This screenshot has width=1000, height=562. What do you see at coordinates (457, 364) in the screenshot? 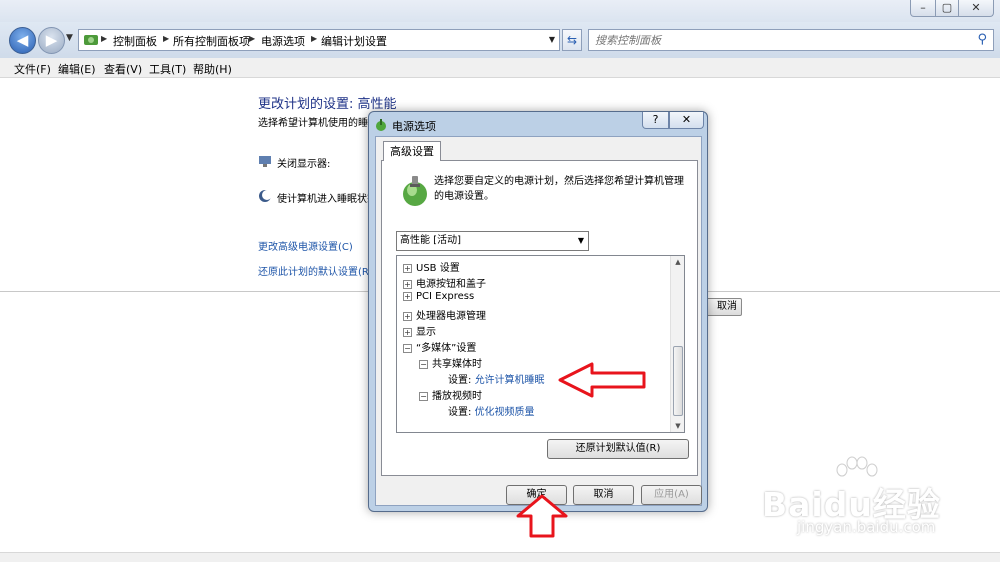
I see `tree-item-label: 共享媒体时` at bounding box center [457, 364].